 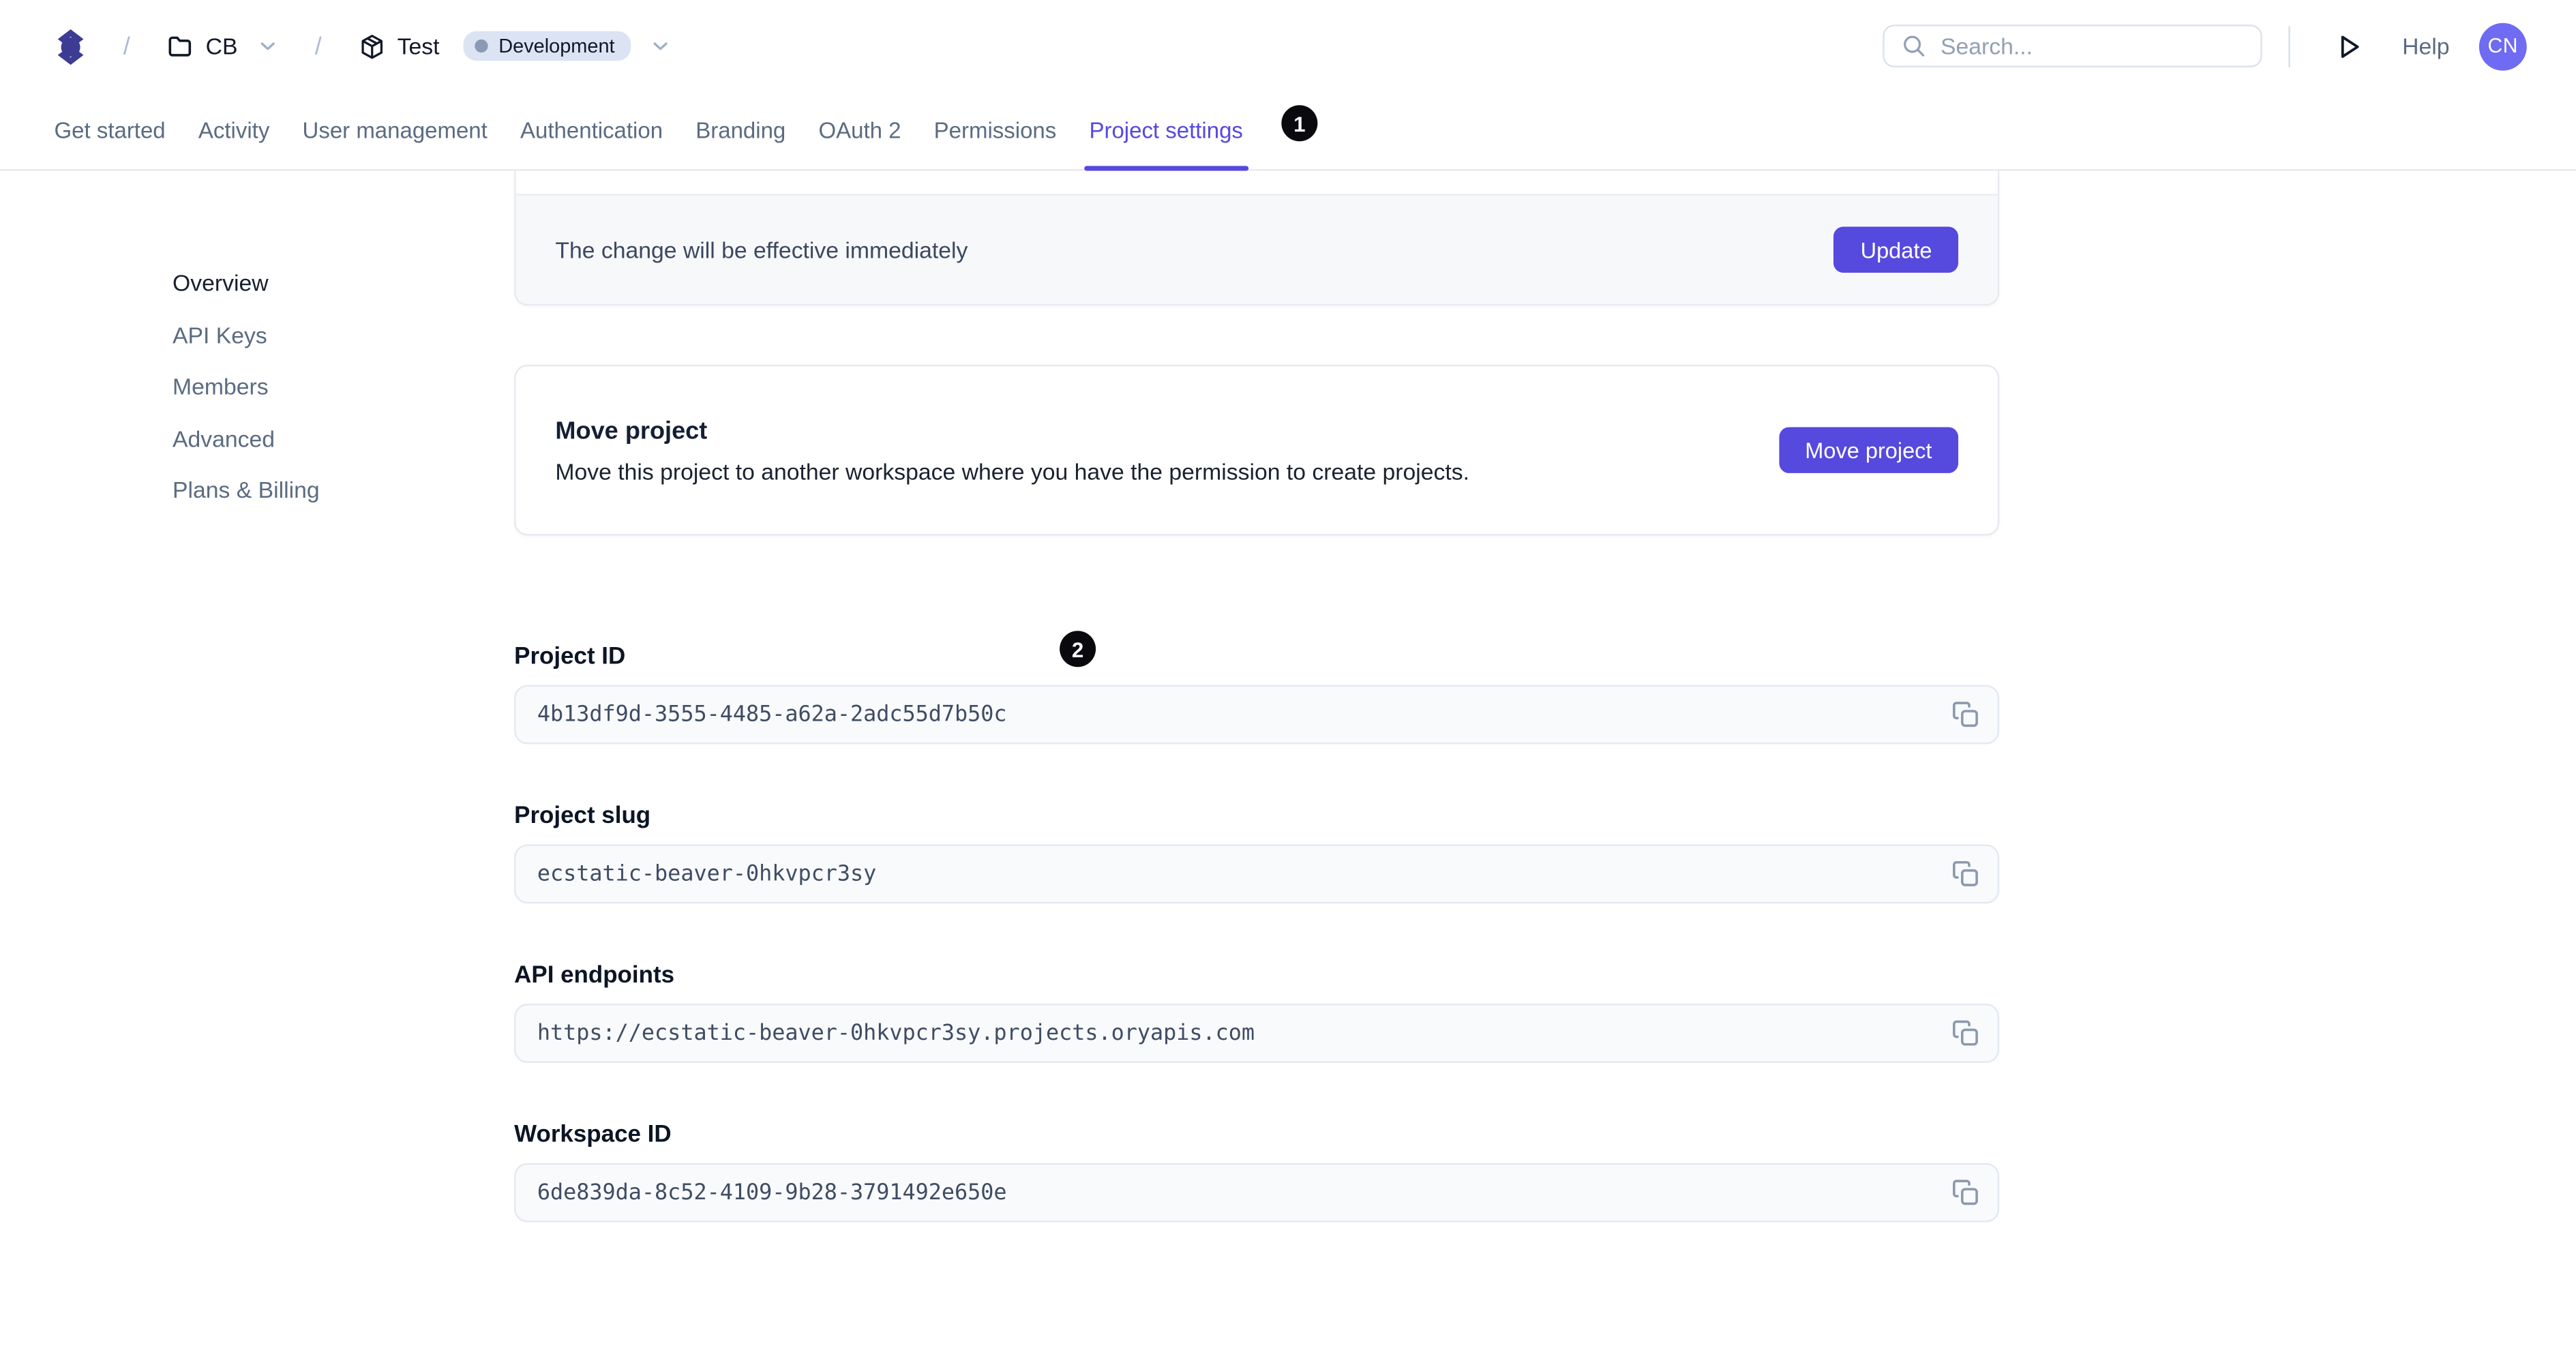 I want to click on help-link: Help, so click(x=2425, y=46).